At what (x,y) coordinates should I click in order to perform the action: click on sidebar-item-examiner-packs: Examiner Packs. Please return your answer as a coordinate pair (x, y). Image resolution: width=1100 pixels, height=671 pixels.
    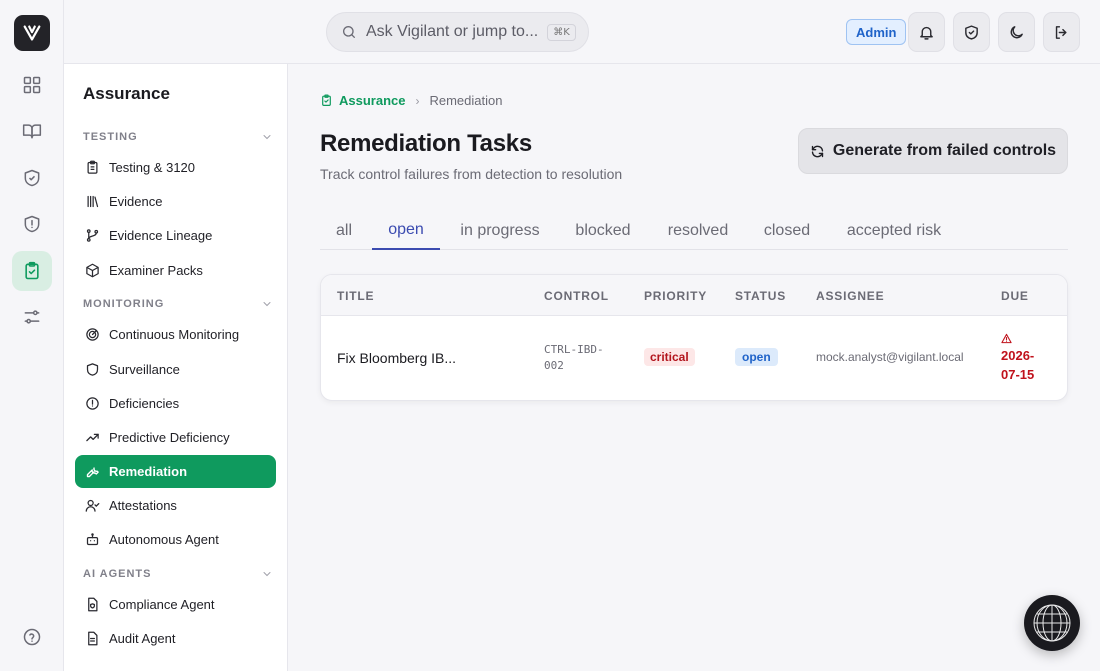
    Looking at the image, I should click on (175, 270).